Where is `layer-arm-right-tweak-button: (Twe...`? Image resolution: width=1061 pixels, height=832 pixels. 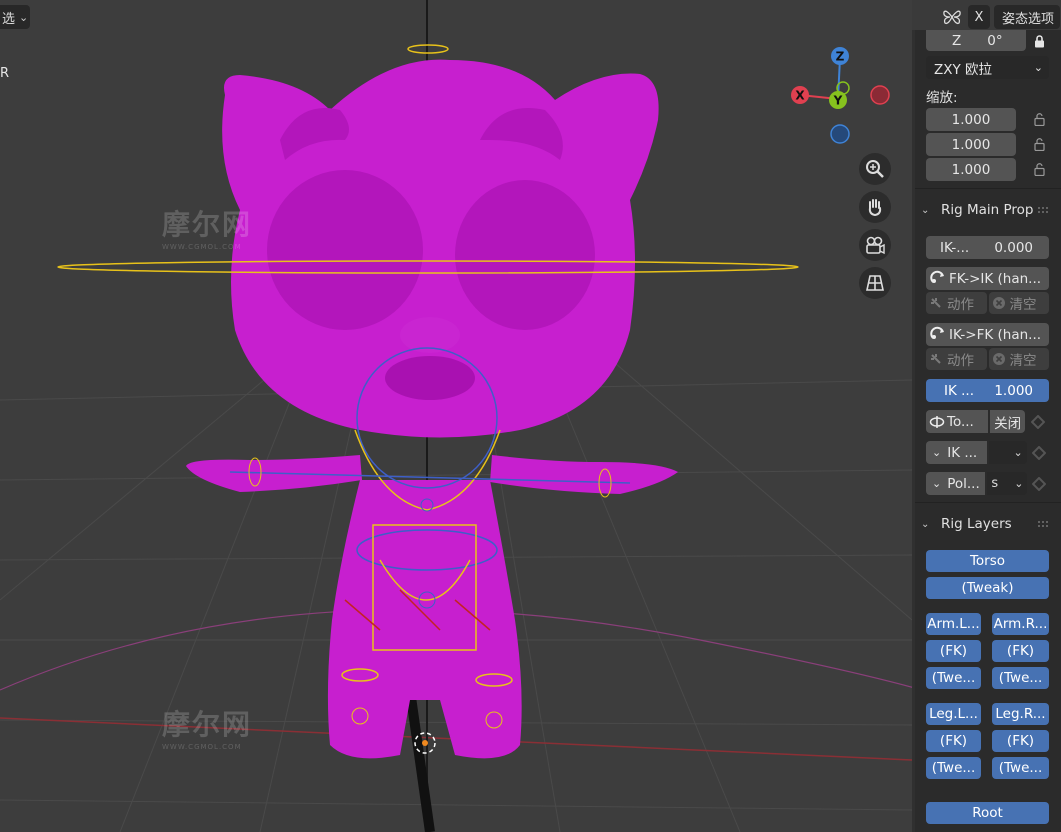 layer-arm-right-tweak-button: (Twe... is located at coordinates (1020, 678).